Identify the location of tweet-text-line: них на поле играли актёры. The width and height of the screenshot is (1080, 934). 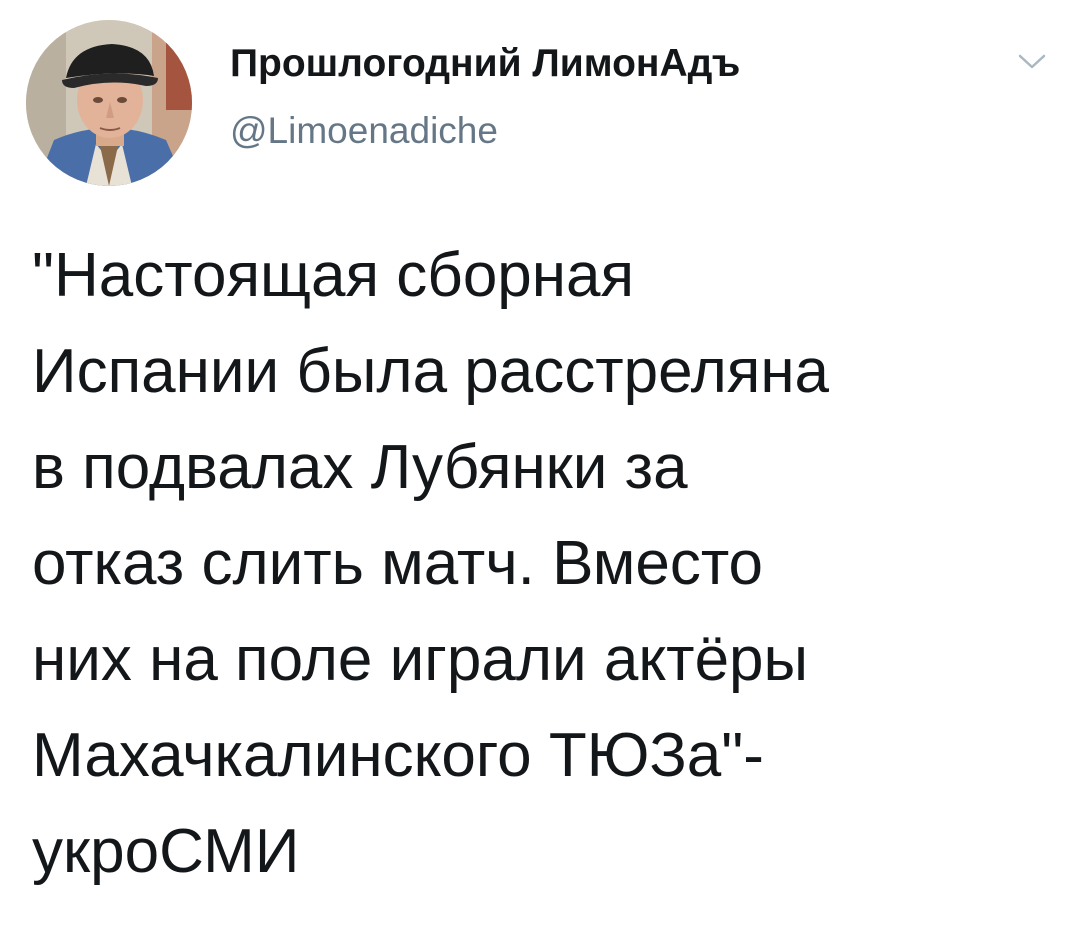
(420, 659).